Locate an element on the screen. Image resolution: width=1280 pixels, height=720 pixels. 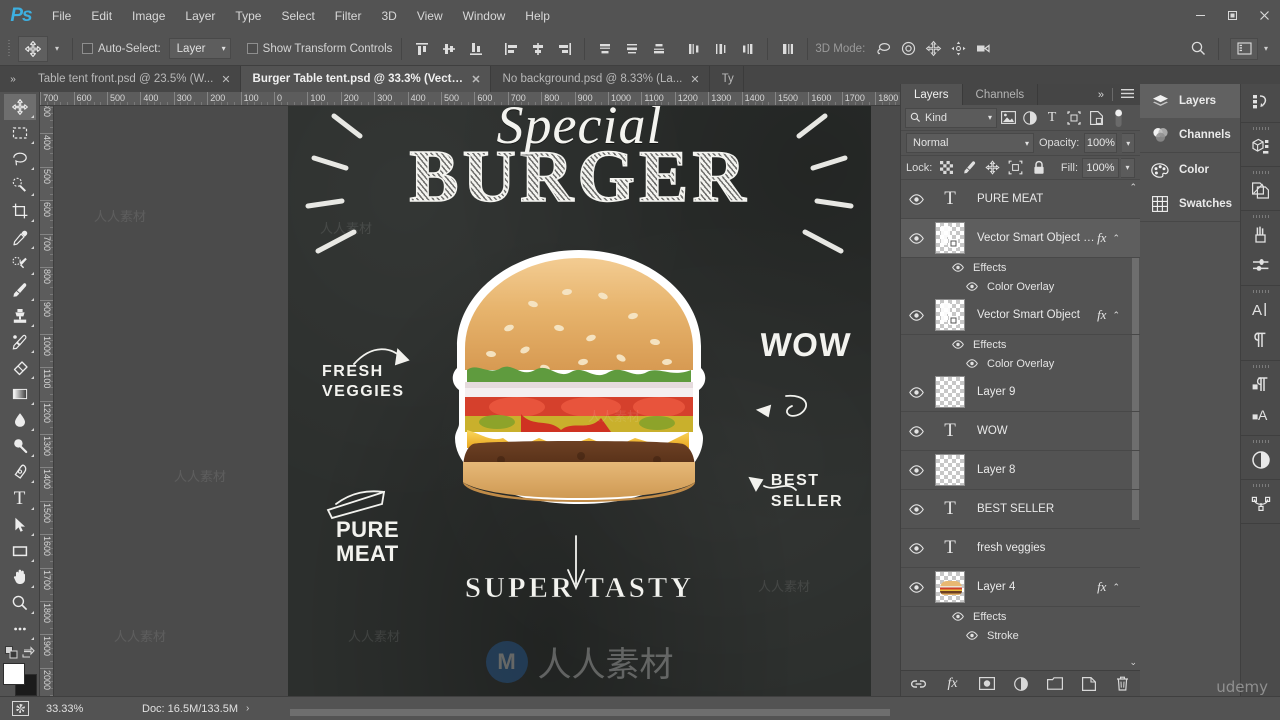
dock-item-channels: Channels is located at coordinates (1190, 135).